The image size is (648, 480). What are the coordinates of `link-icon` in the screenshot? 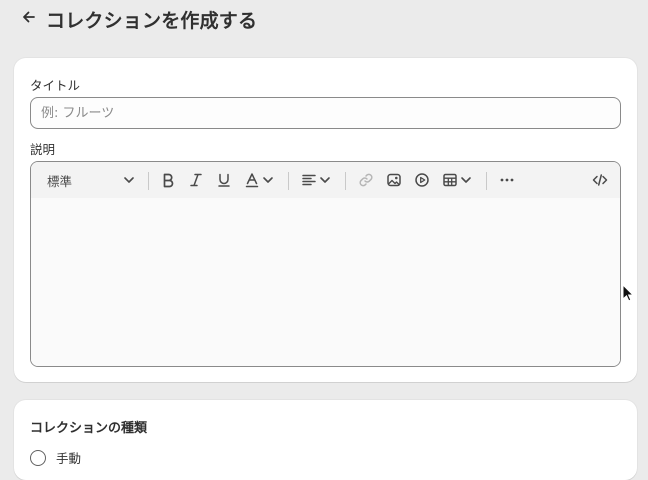 It's located at (366, 180).